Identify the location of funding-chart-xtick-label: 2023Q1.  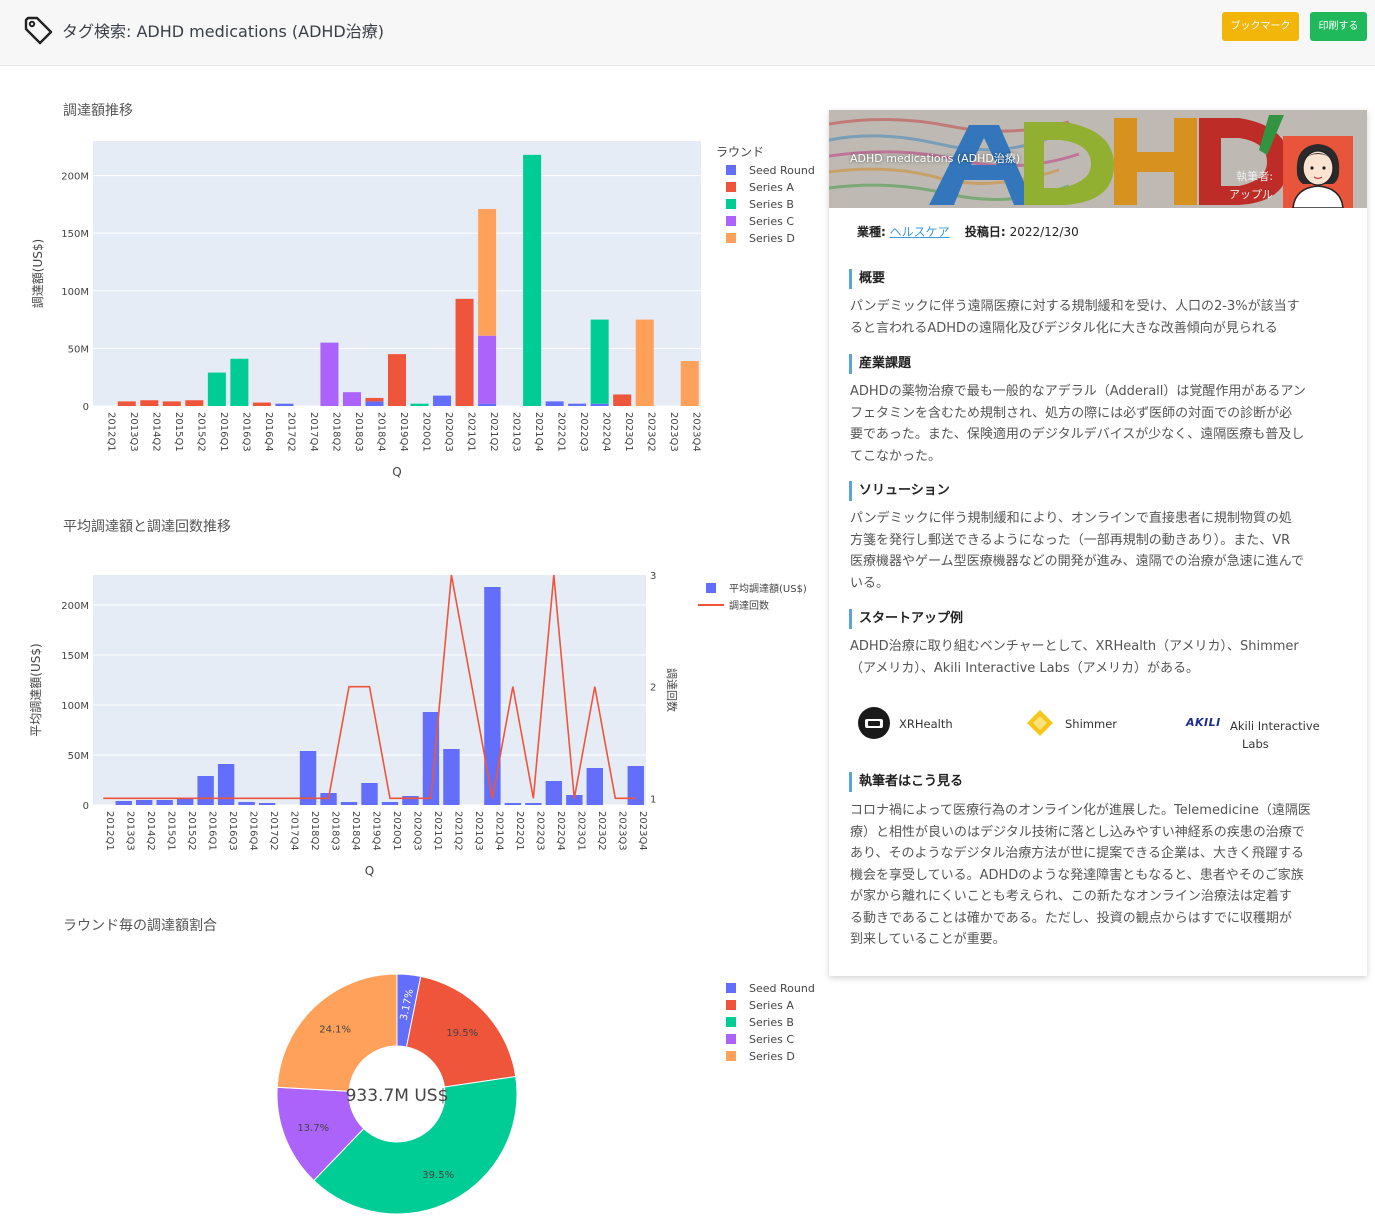
(628, 432).